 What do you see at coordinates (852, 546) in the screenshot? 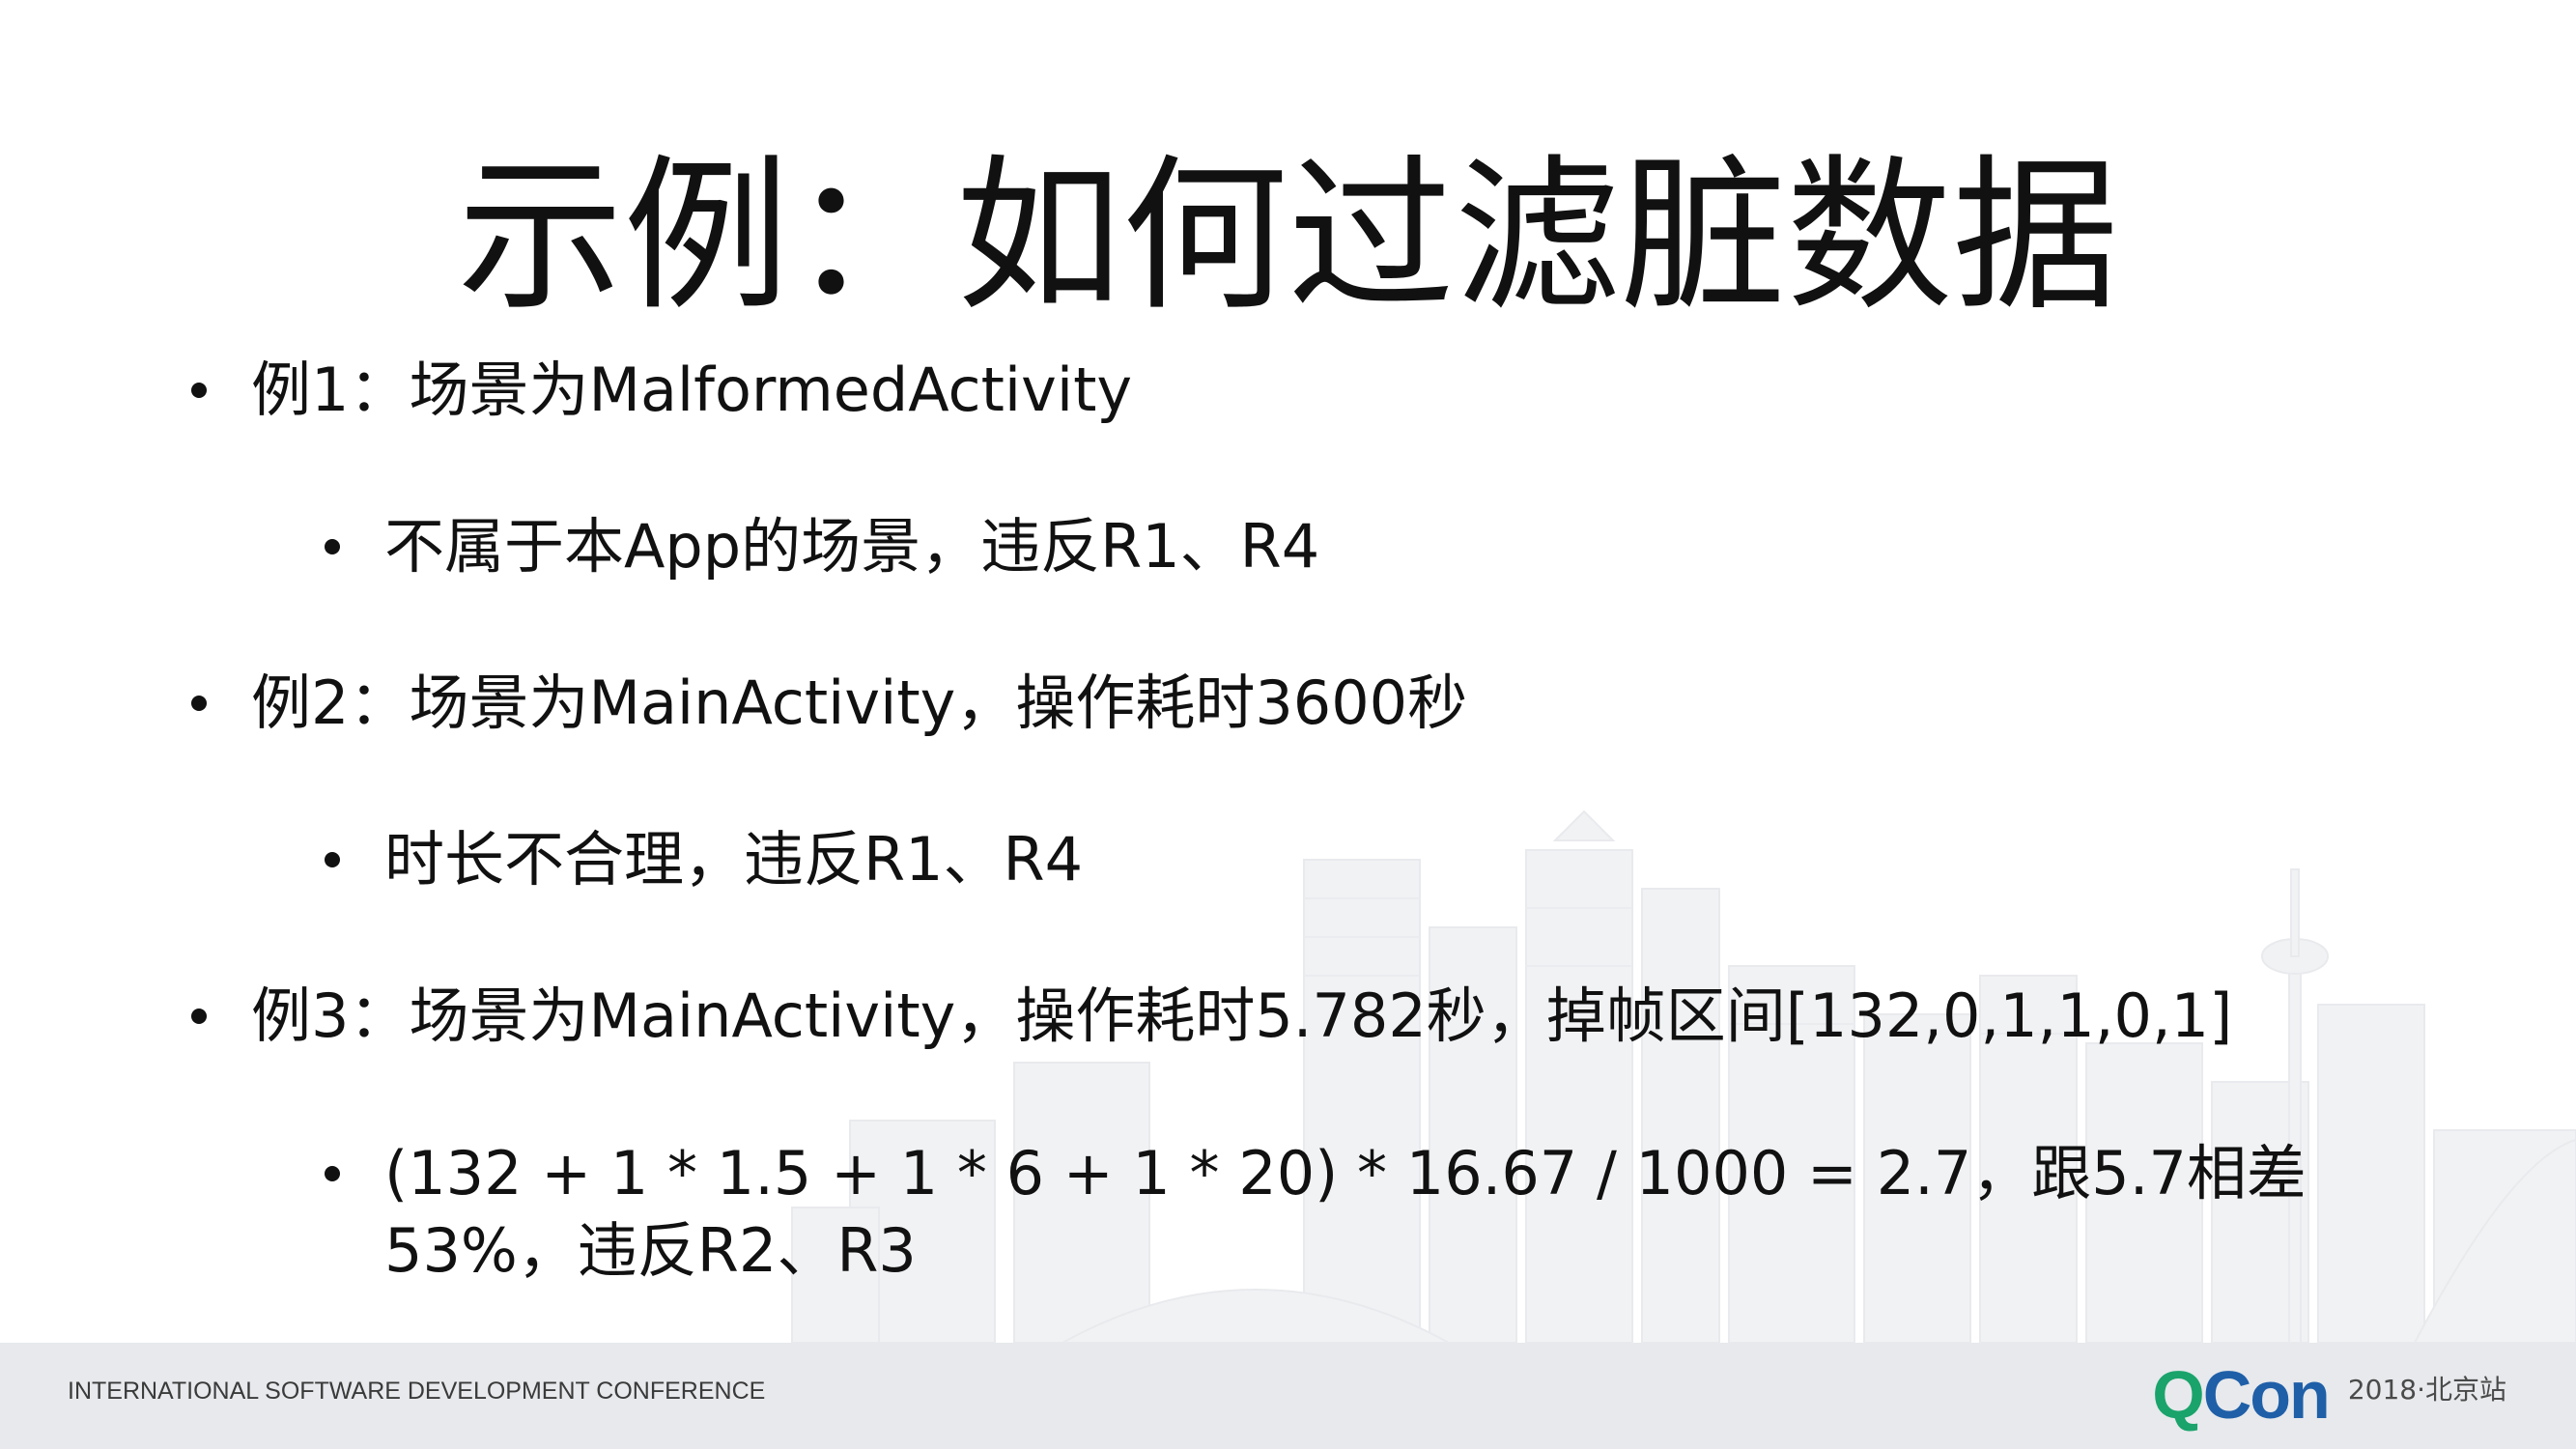
I see `bullet-text: 不属于本App的场景，违反R1、R4` at bounding box center [852, 546].